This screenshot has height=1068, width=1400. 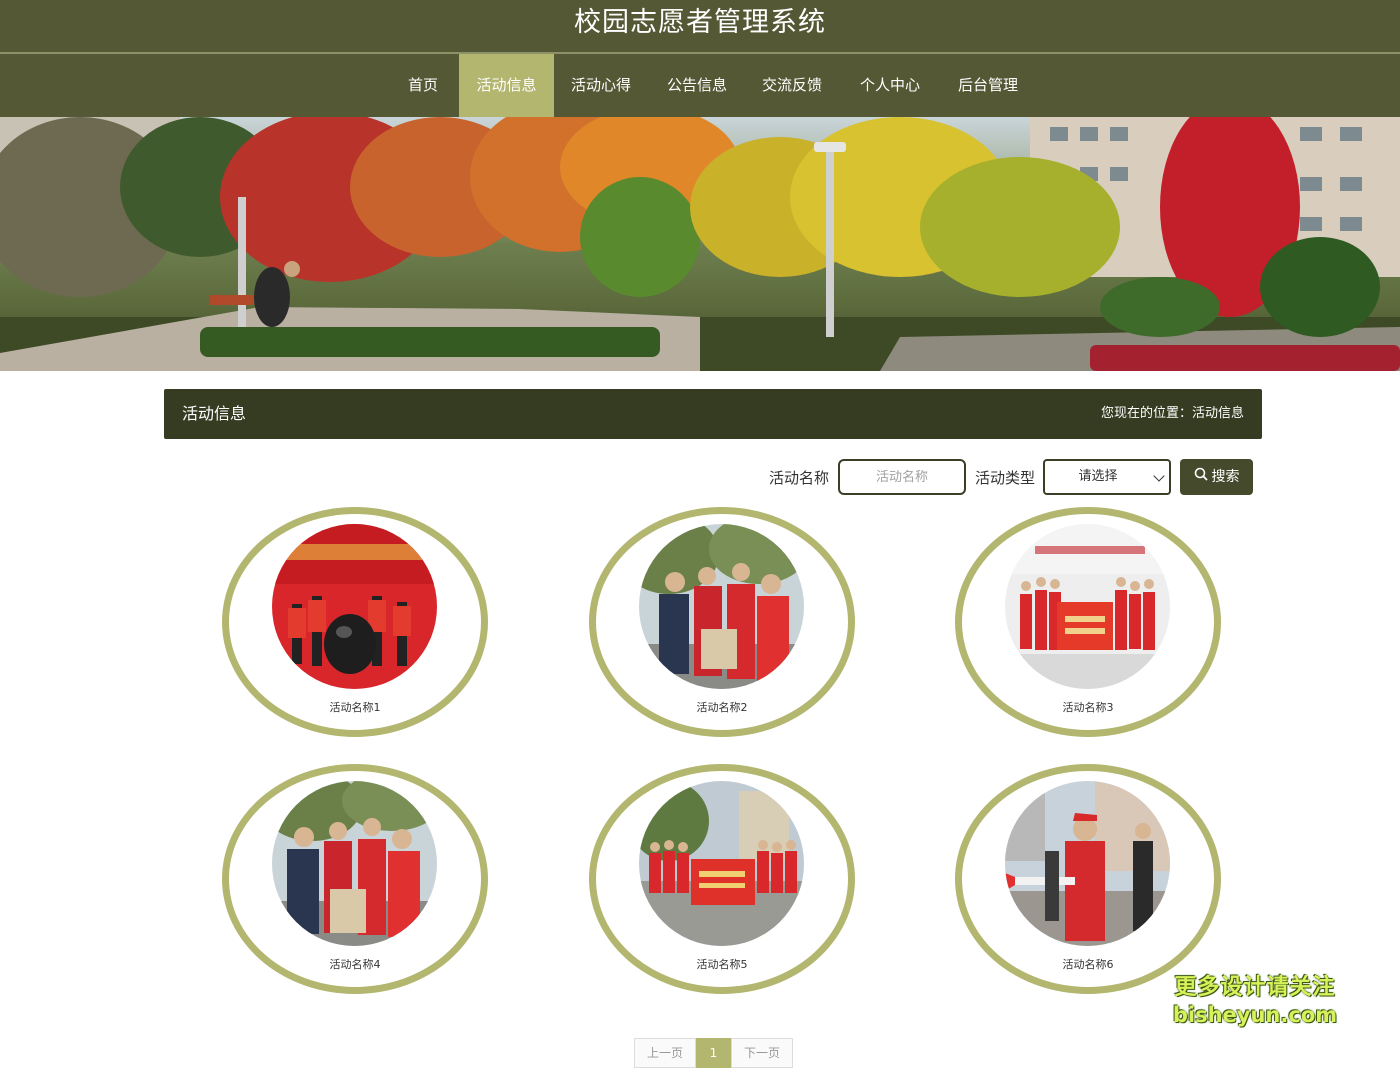 I want to click on pagination-page-current: 1, so click(x=713, y=1053).